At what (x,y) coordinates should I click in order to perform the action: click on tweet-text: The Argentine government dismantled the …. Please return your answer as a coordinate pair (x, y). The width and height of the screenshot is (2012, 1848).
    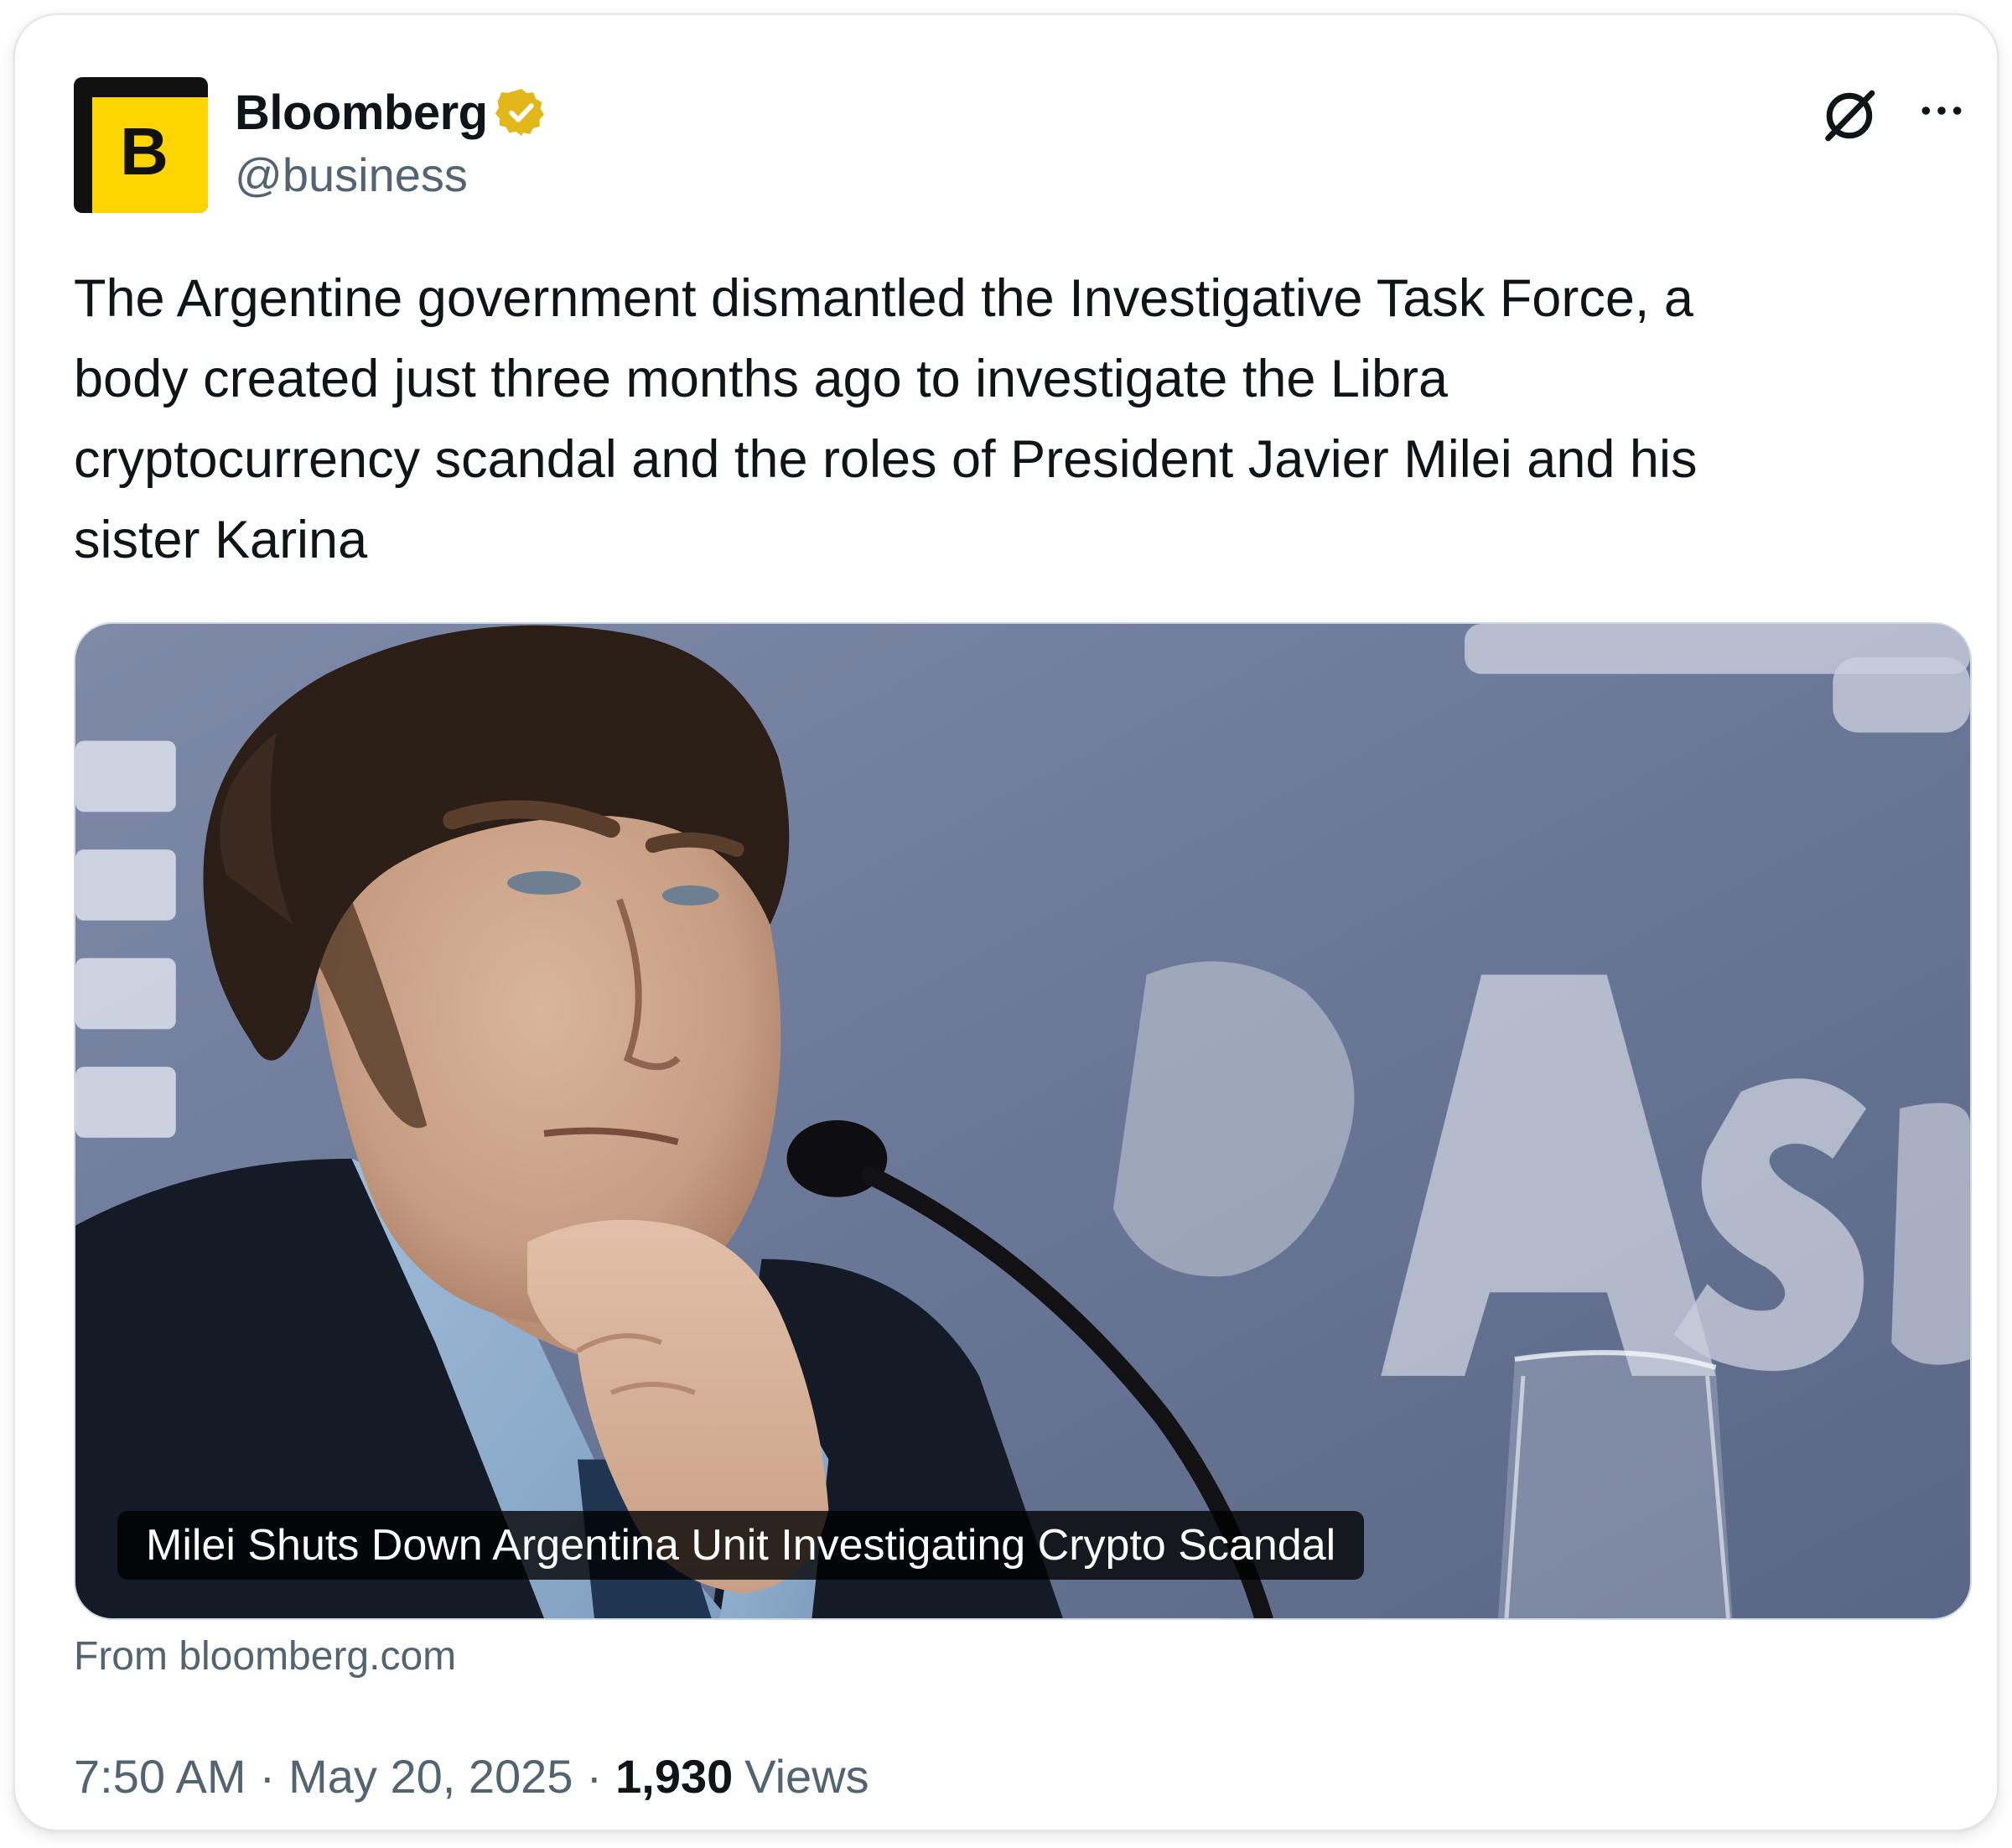
    Looking at the image, I should click on (886, 419).